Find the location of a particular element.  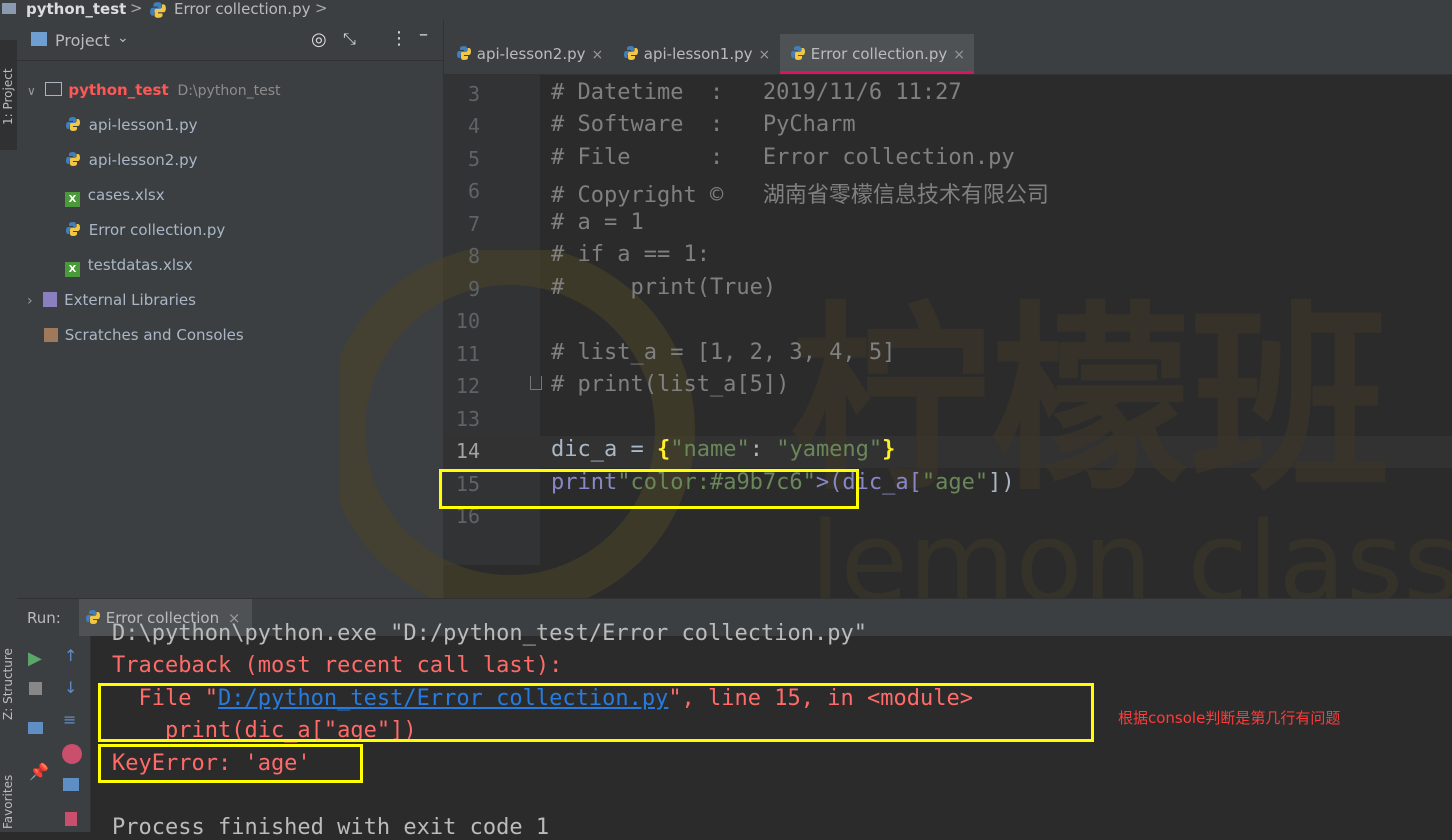

project-tool-label: 1: Project is located at coordinates (8, 96).